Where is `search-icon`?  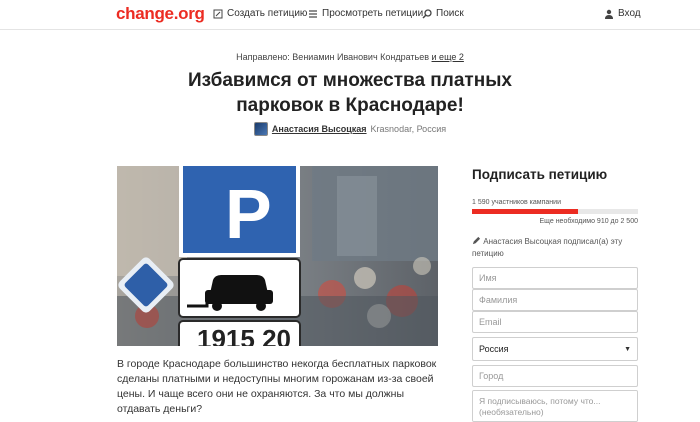 search-icon is located at coordinates (427, 13).